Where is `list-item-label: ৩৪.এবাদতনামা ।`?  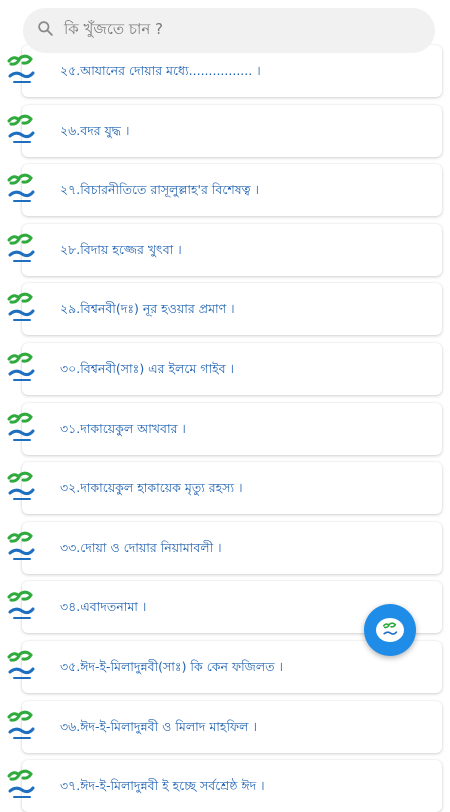
list-item-label: ৩৪.এবাদতনামা । is located at coordinates (103, 607).